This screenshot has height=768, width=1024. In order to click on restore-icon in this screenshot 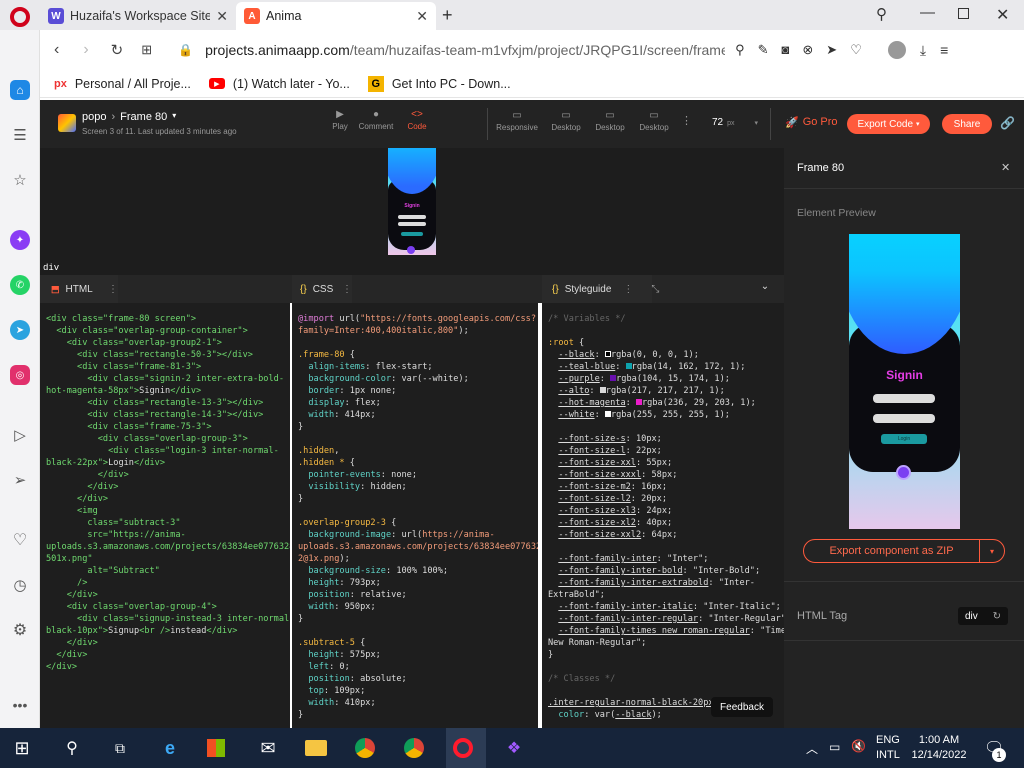, I will do `click(963, 13)`.